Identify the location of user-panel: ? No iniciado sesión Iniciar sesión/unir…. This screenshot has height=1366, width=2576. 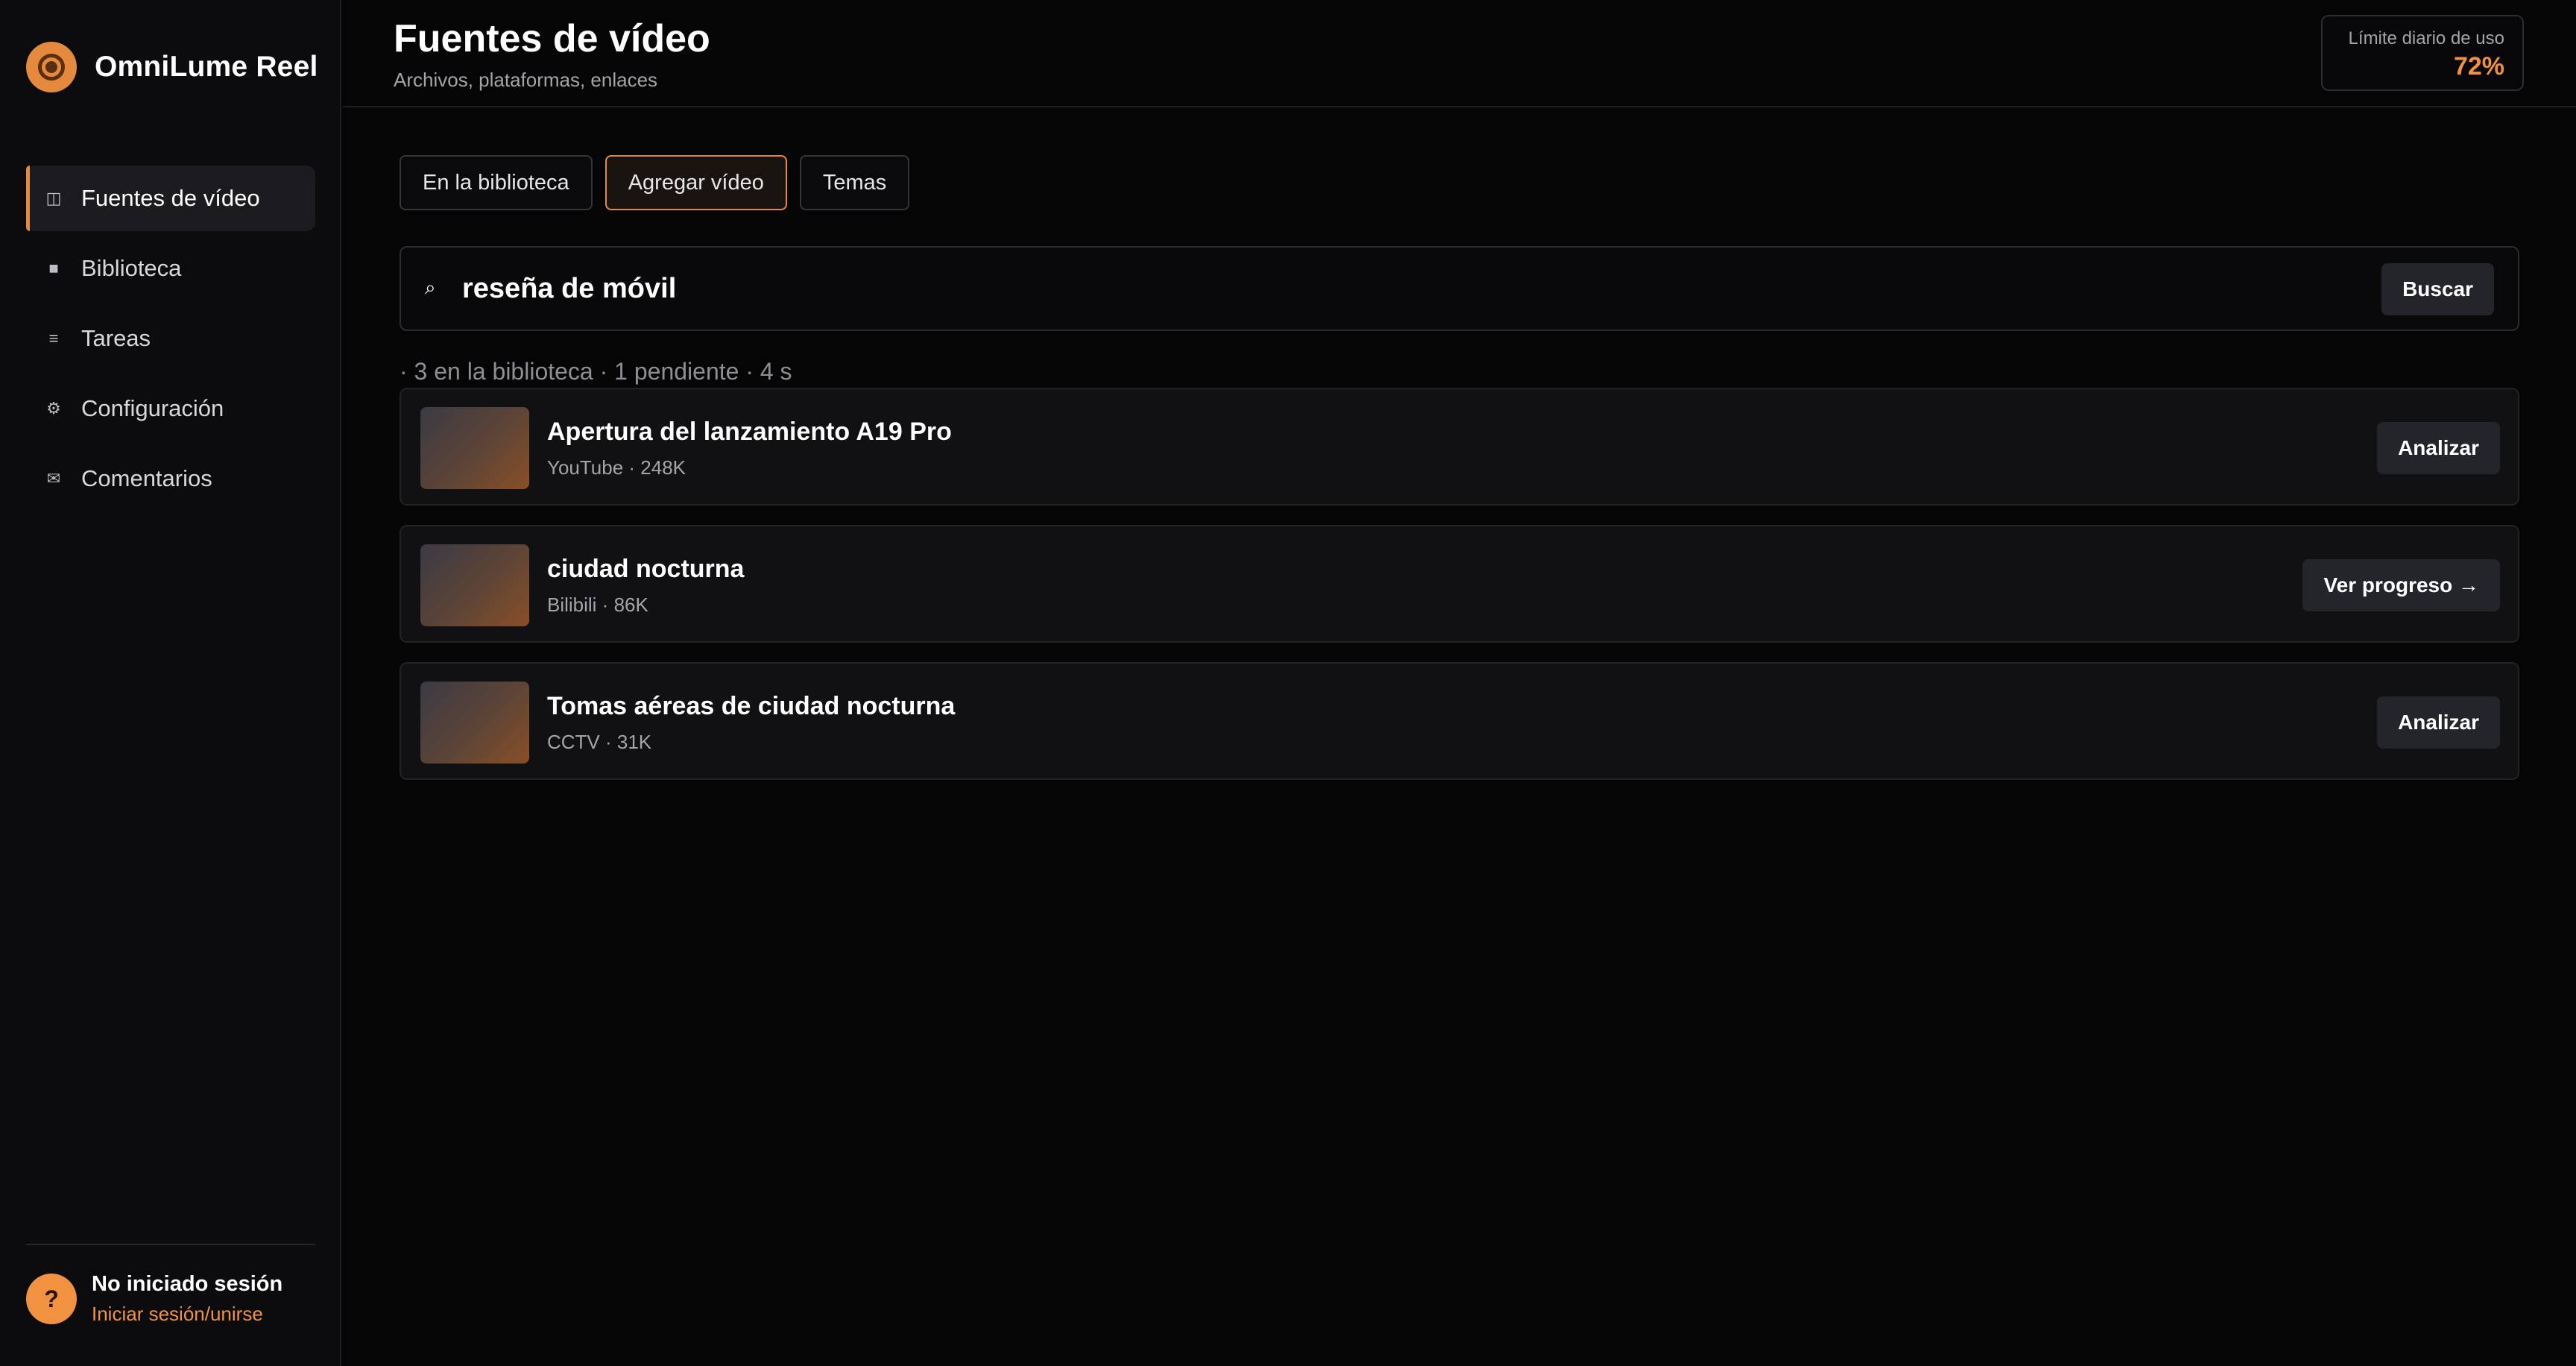
(154, 1299).